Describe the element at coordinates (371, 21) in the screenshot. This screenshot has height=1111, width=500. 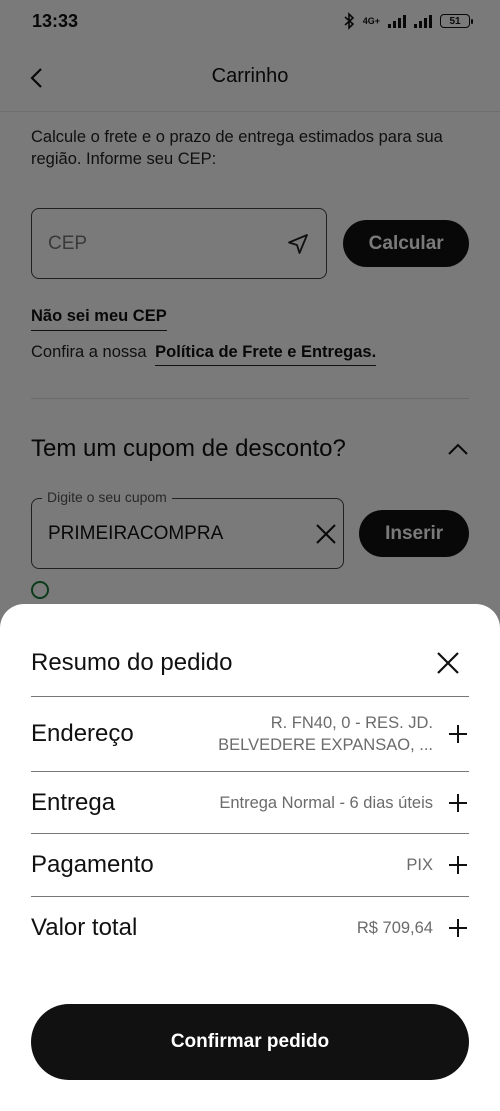
I see `network-type-label: 4G+` at that location.